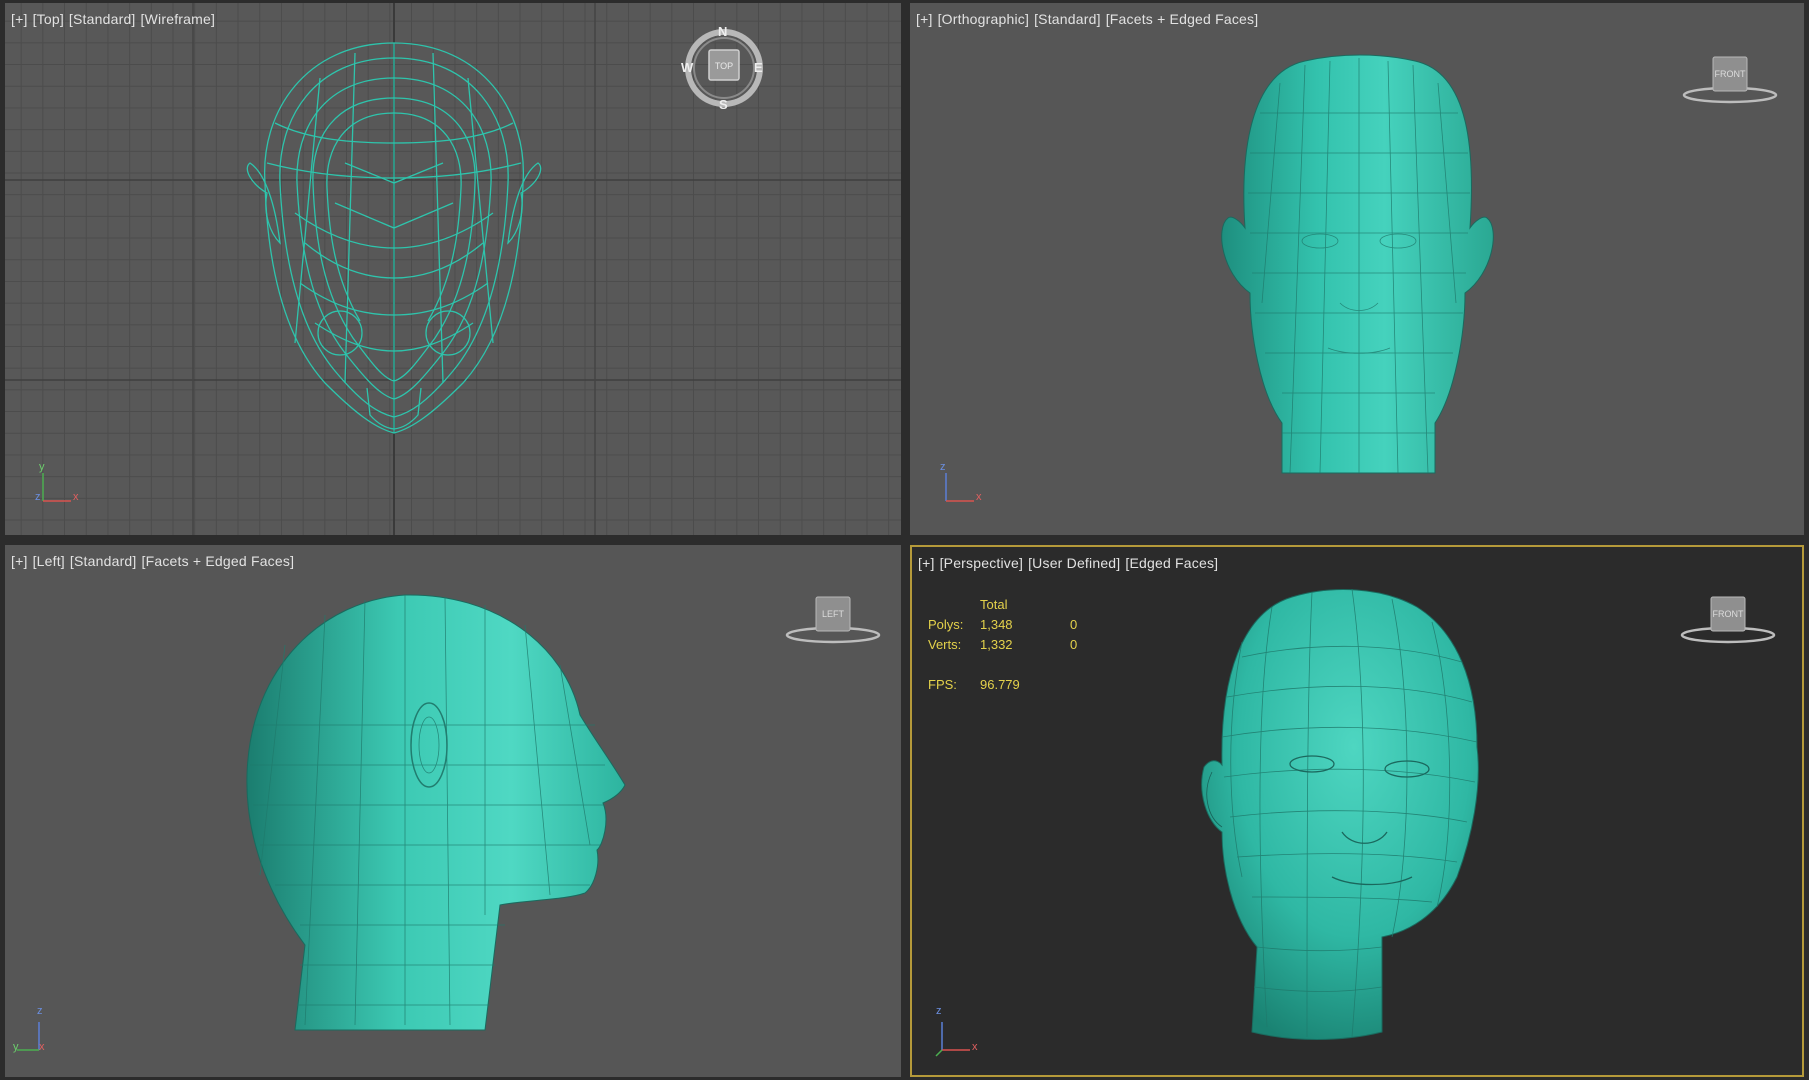 The image size is (1809, 1080). Describe the element at coordinates (723, 31) in the screenshot. I see `compass-north-label: N` at that location.